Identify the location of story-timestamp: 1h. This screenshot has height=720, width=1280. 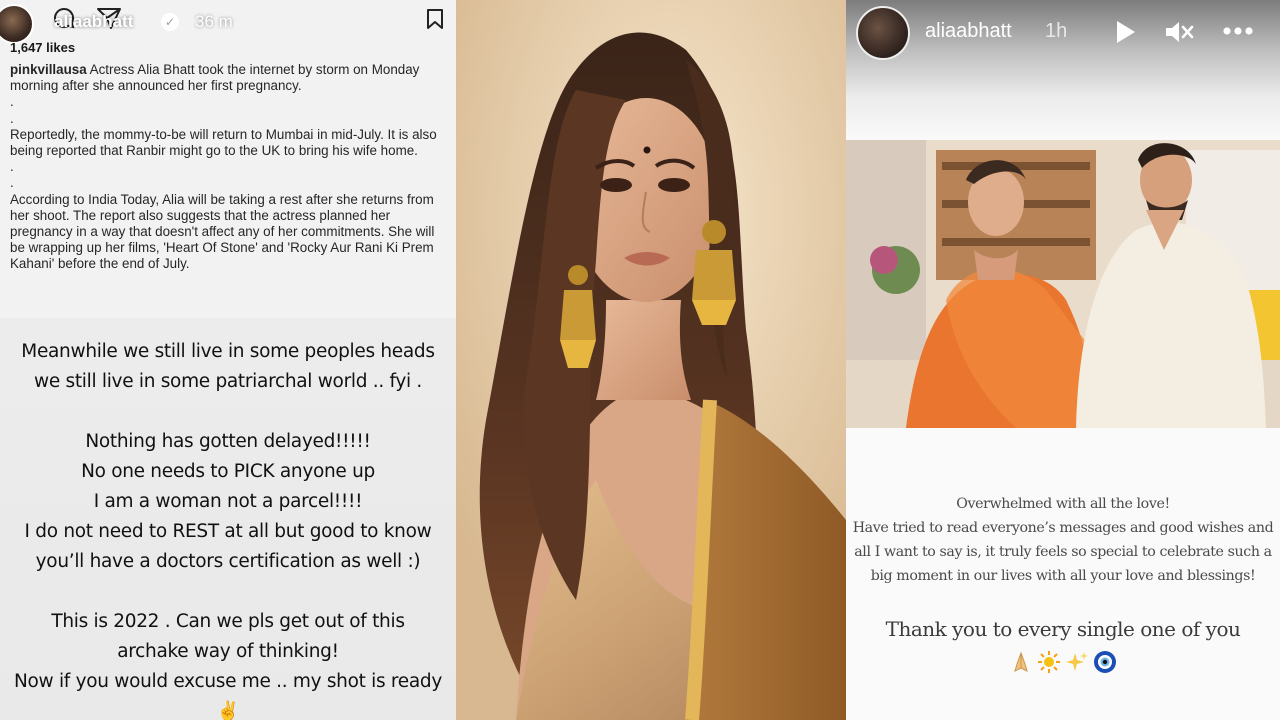
(1056, 31).